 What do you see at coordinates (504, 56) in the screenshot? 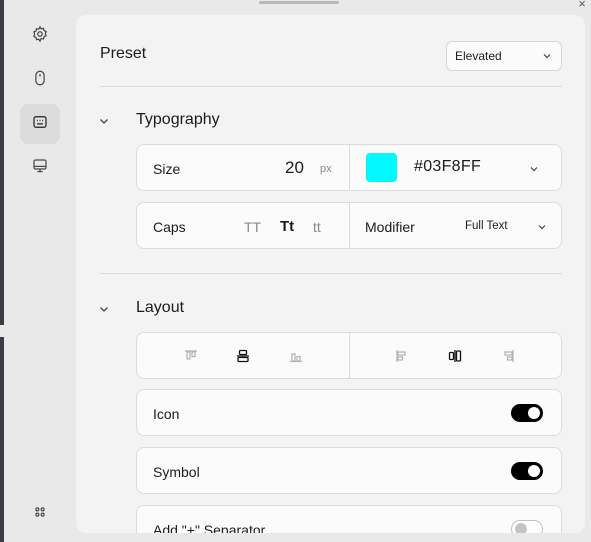
I see `preset-select: Elevated` at bounding box center [504, 56].